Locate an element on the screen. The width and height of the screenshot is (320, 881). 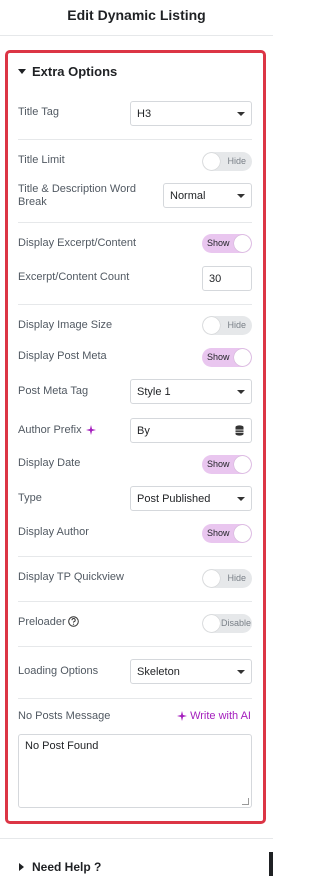
author-prefix-input: By is located at coordinates (179, 430).